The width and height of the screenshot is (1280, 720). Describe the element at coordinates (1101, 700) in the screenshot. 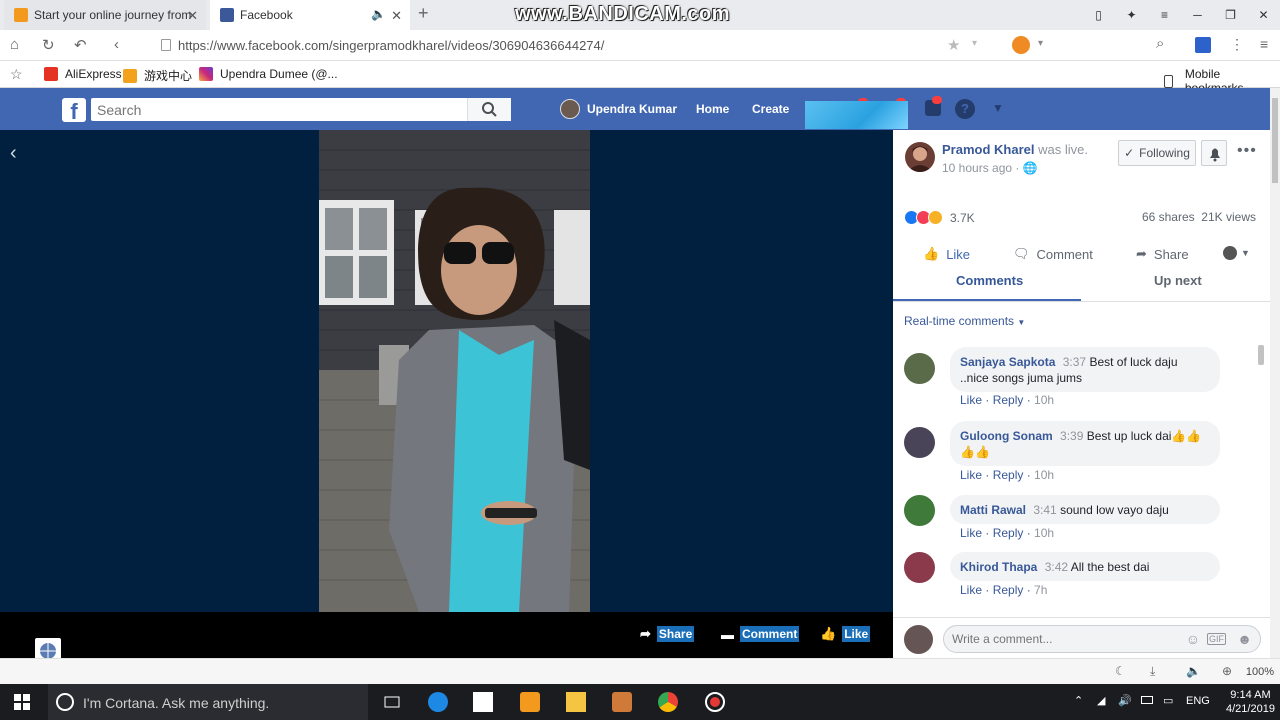

I see `network-icon: ◢` at that location.